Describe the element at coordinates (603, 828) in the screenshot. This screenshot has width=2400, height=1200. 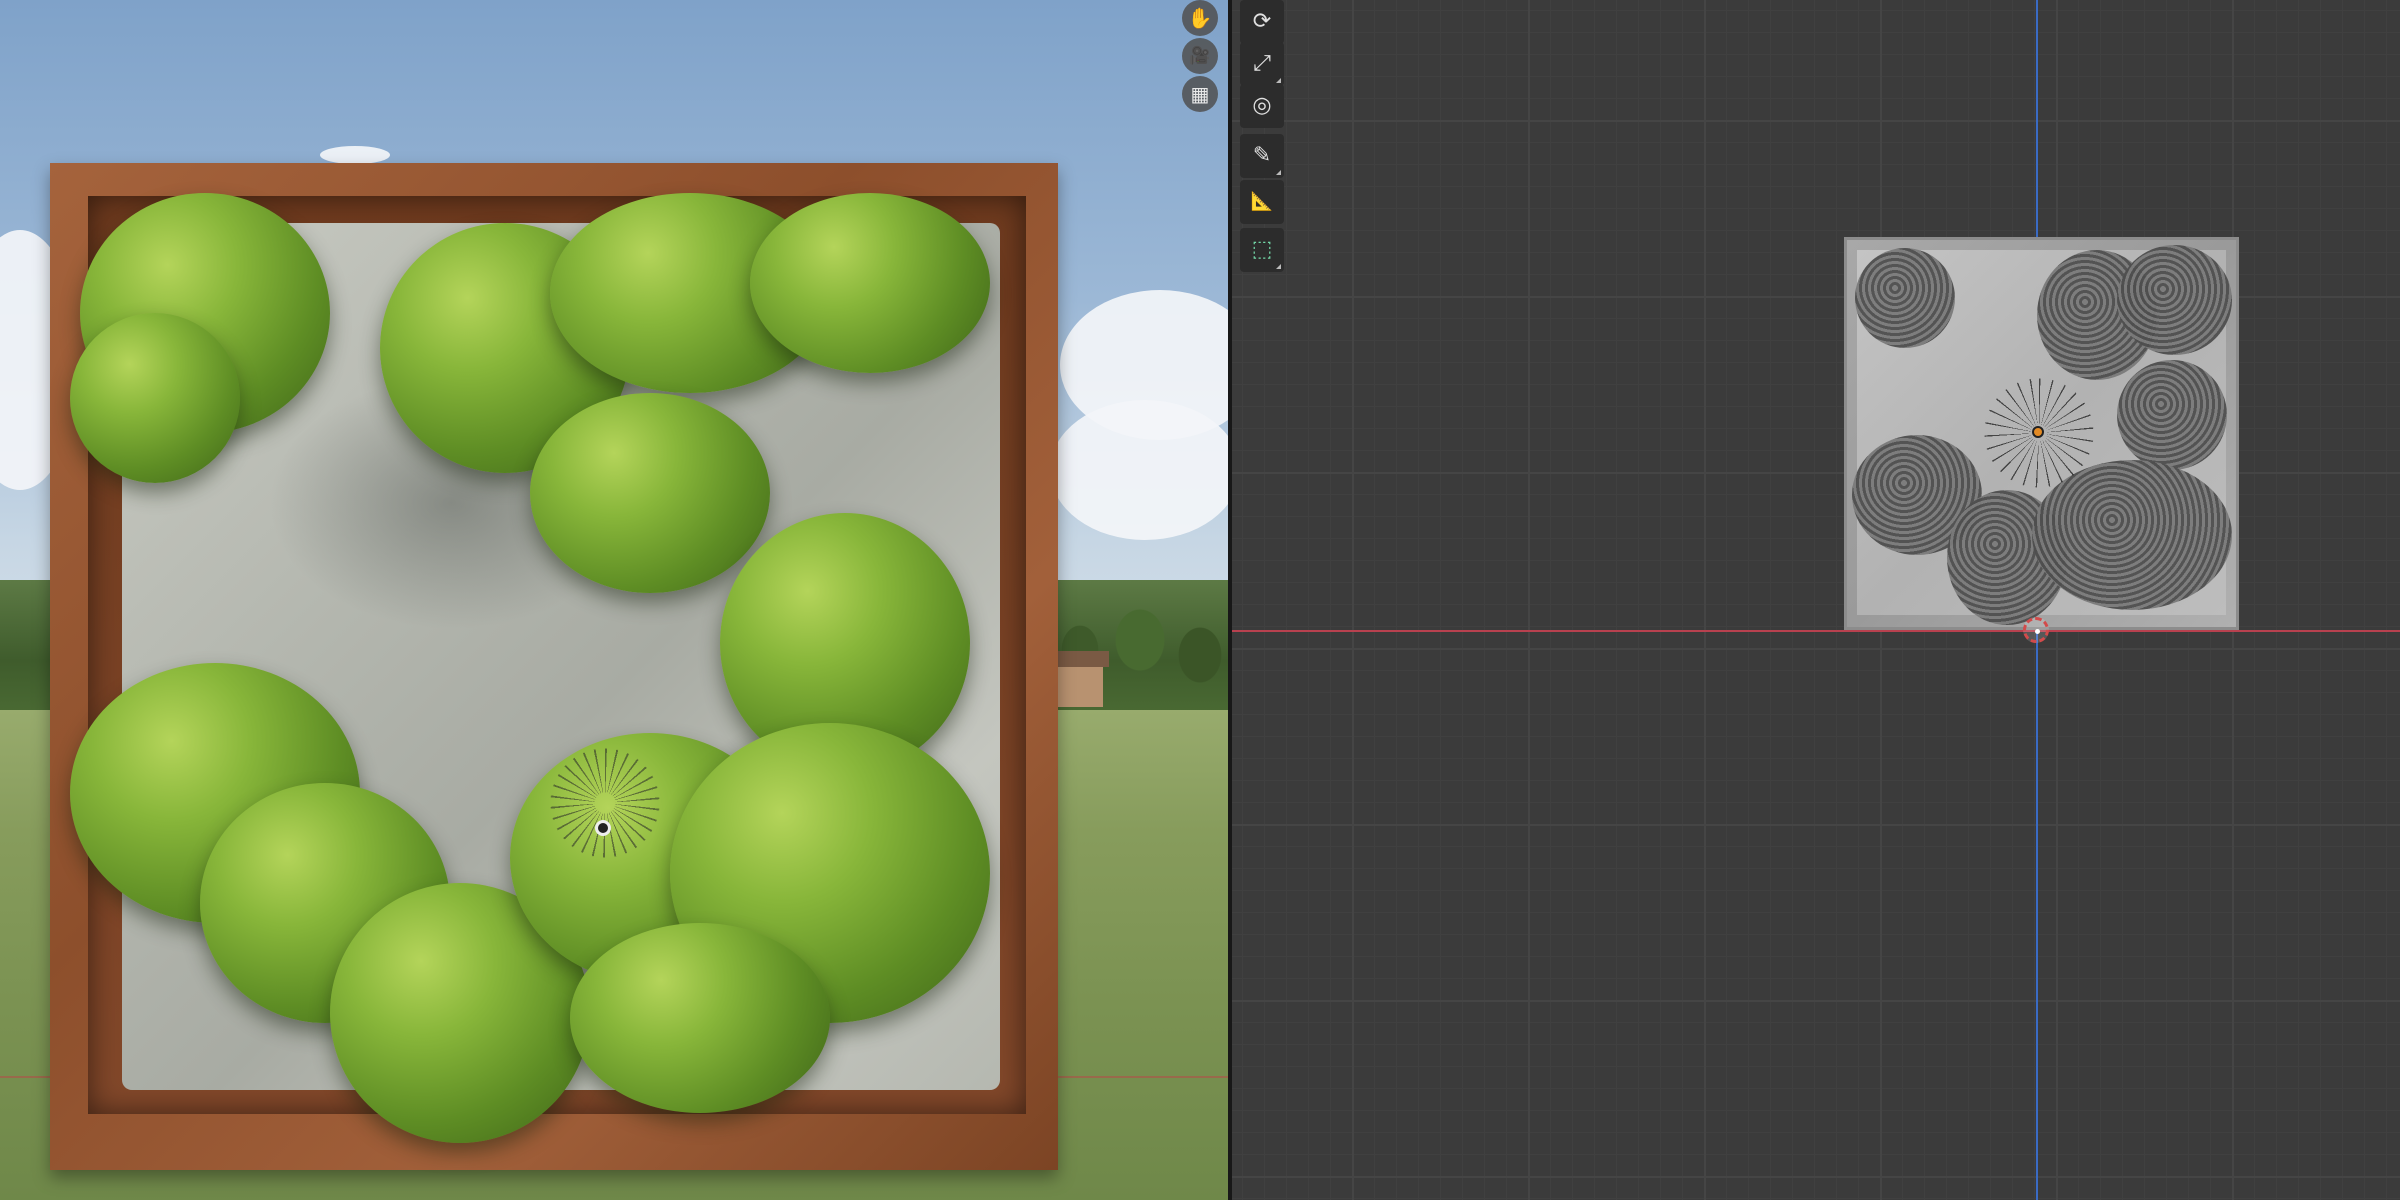
I see `light-origin` at that location.